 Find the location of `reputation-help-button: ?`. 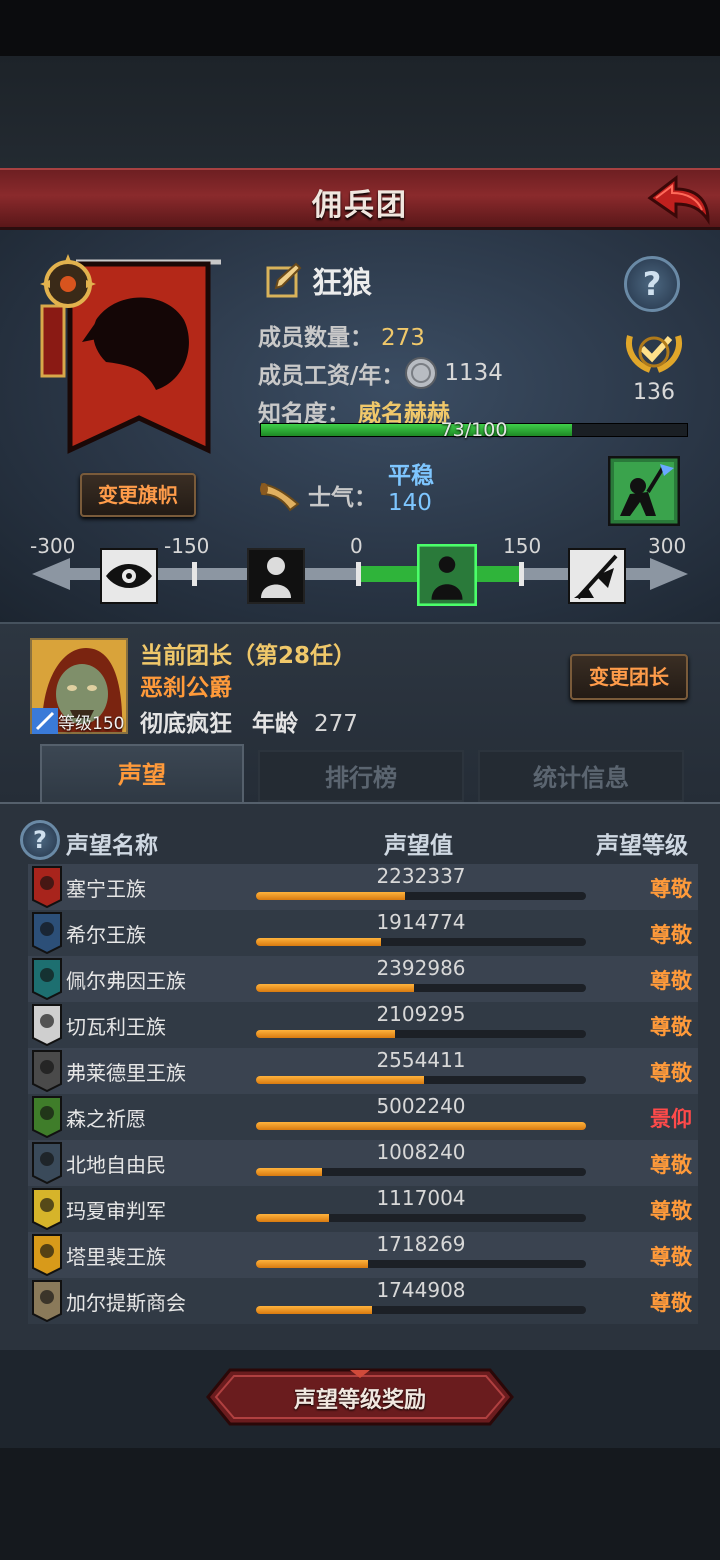

reputation-help-button: ? is located at coordinates (40, 840).